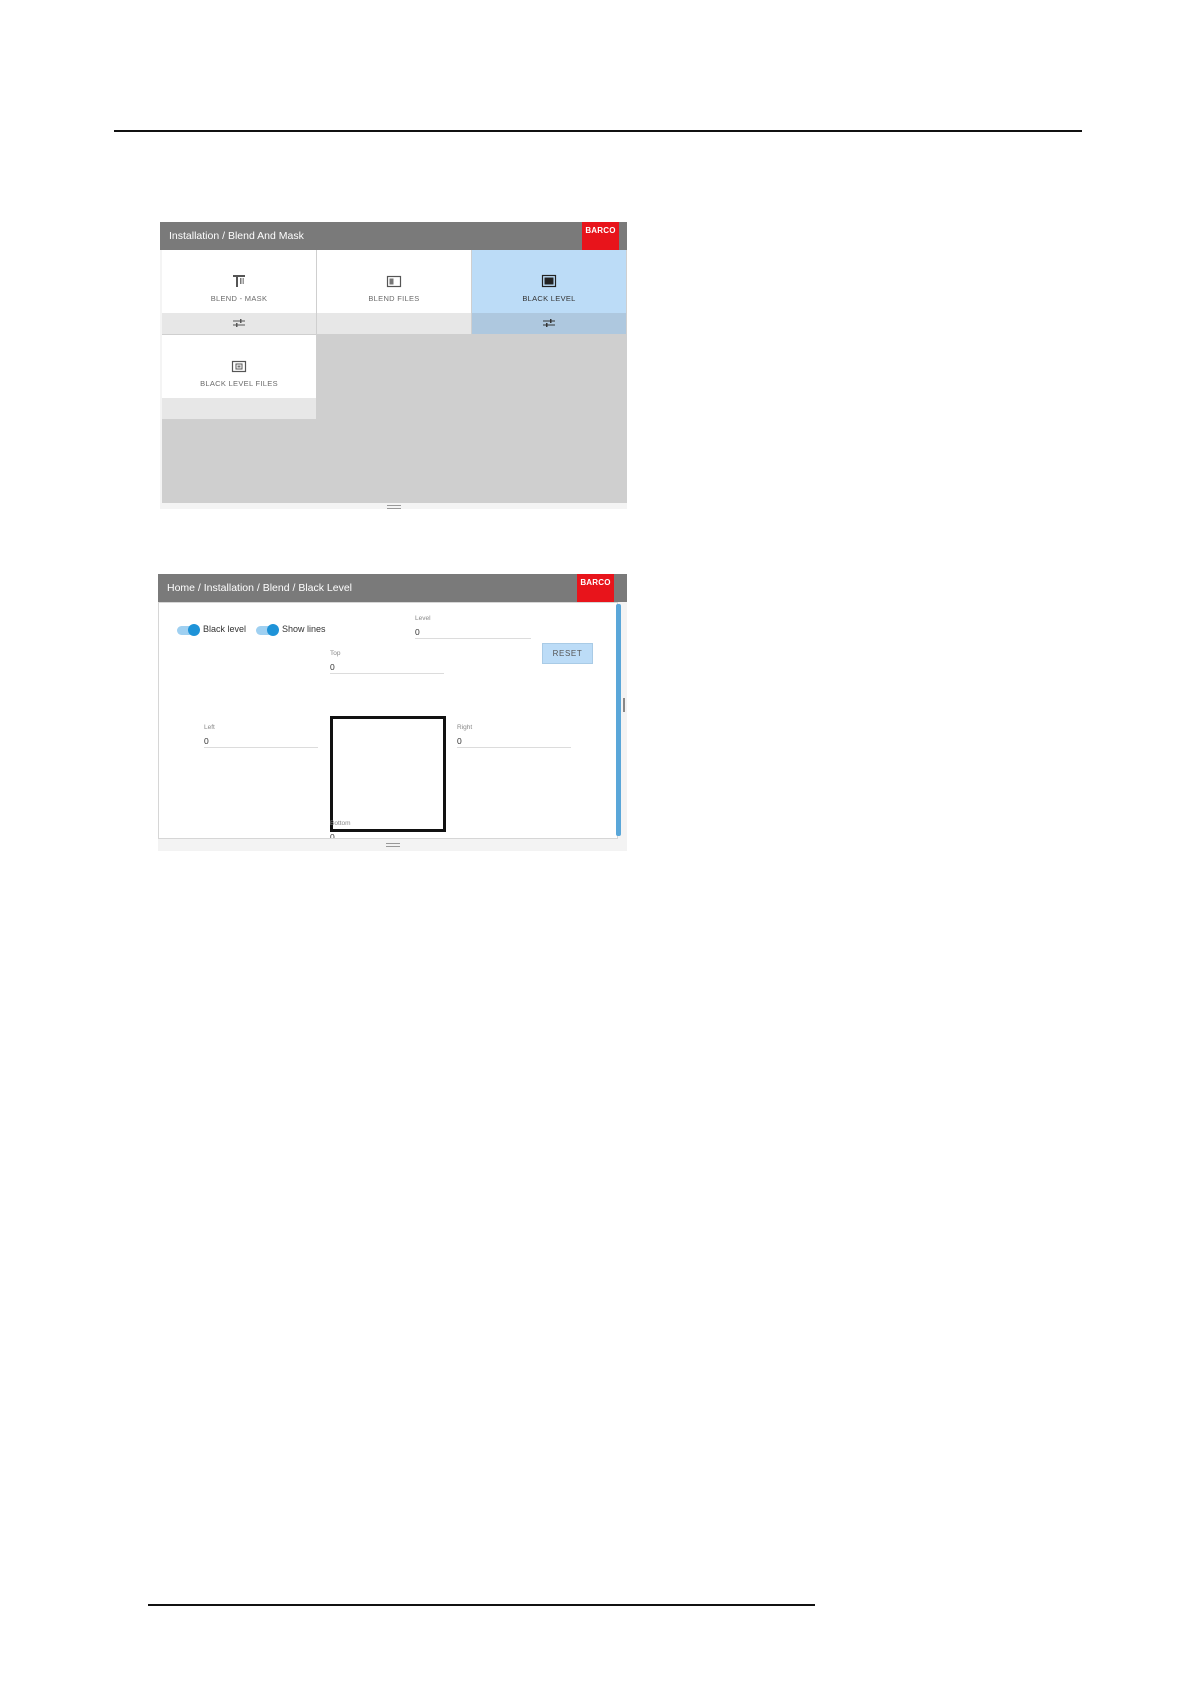  What do you see at coordinates (261, 741) in the screenshot?
I see `left-input` at bounding box center [261, 741].